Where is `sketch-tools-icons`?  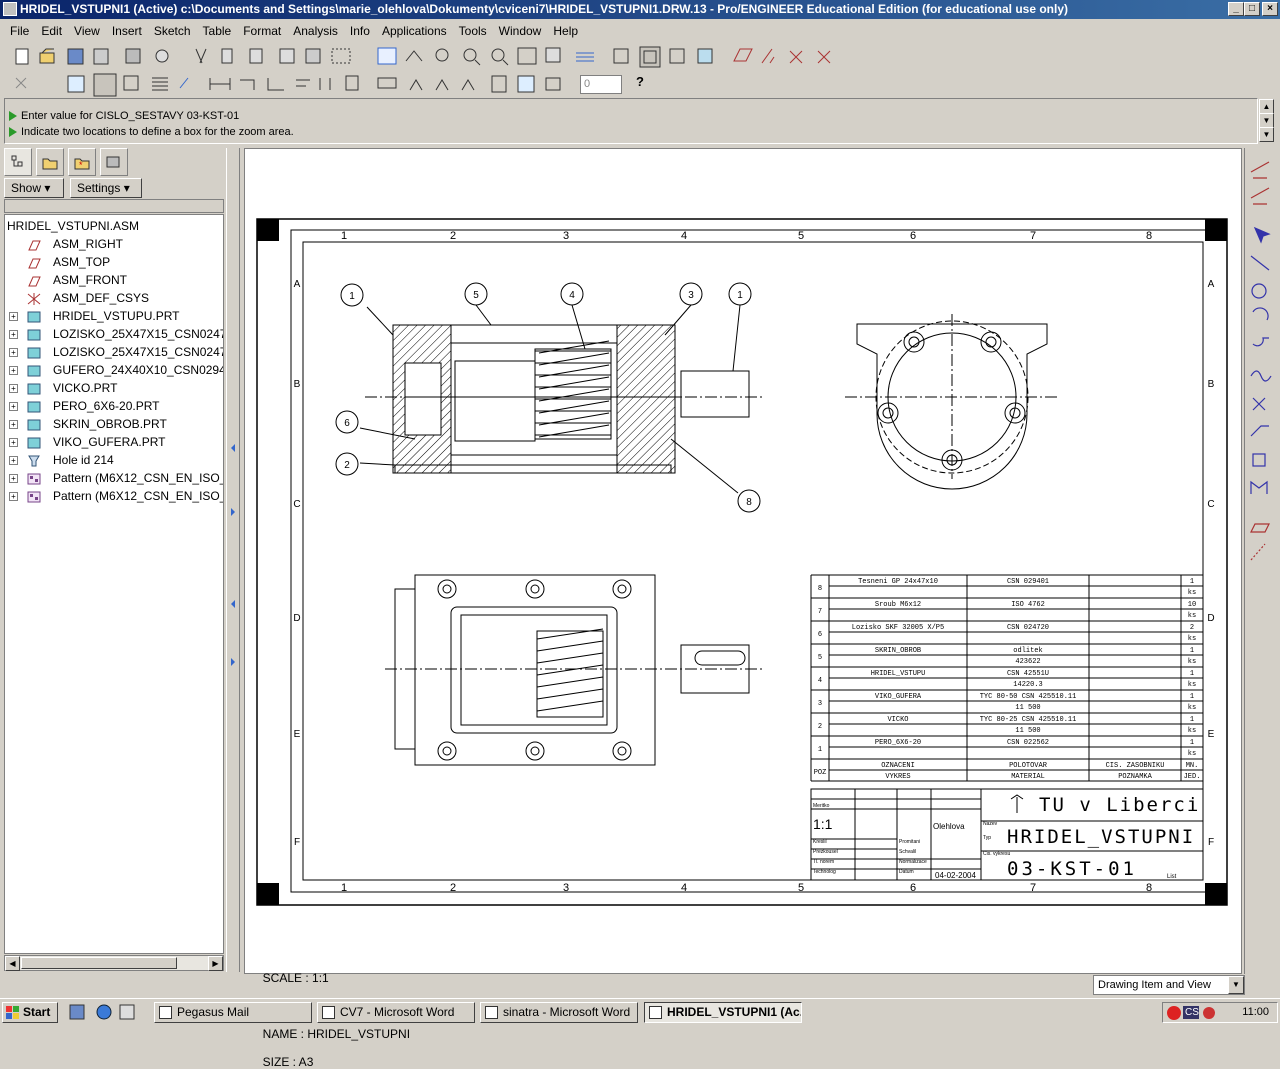 sketch-tools-icons is located at coordinates (1262, 358).